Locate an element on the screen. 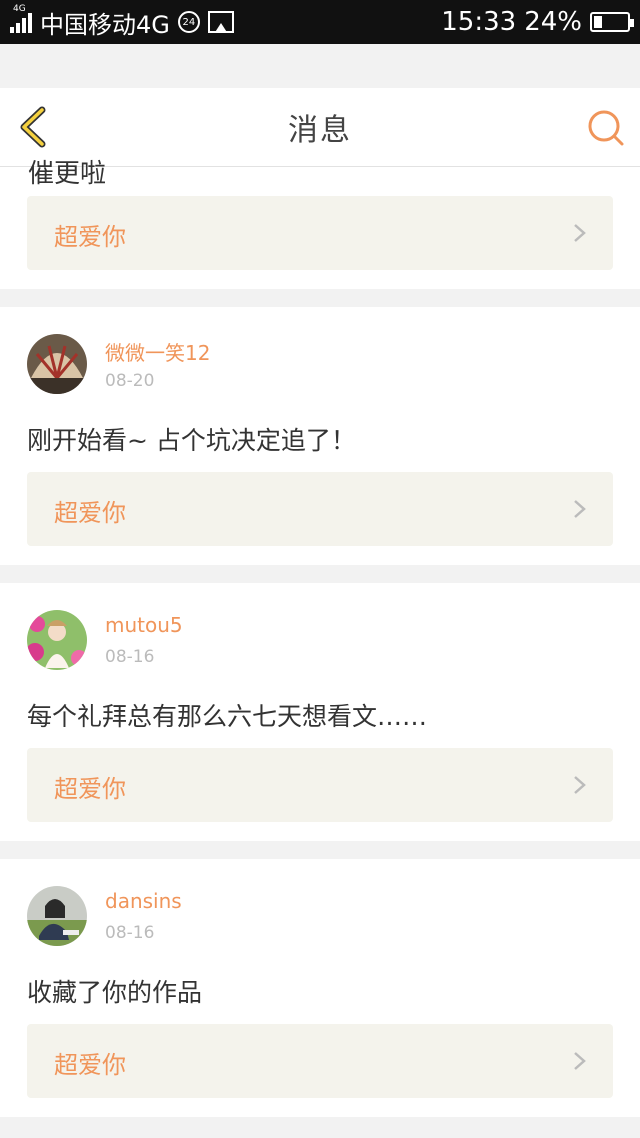  notification-badge: 24 is located at coordinates (188, 22).